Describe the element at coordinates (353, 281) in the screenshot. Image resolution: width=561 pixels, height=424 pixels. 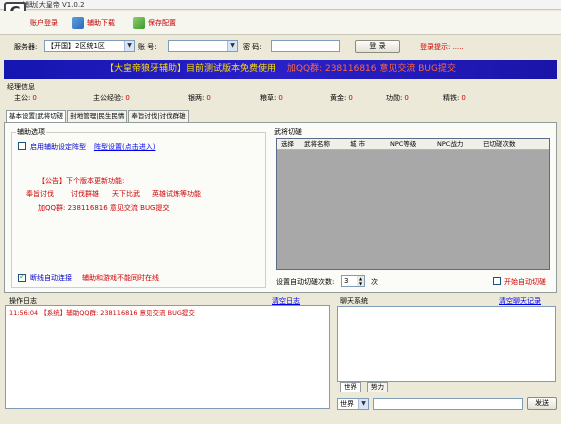
I see `duel-count-stepper: 3 ▲ ▼` at that location.